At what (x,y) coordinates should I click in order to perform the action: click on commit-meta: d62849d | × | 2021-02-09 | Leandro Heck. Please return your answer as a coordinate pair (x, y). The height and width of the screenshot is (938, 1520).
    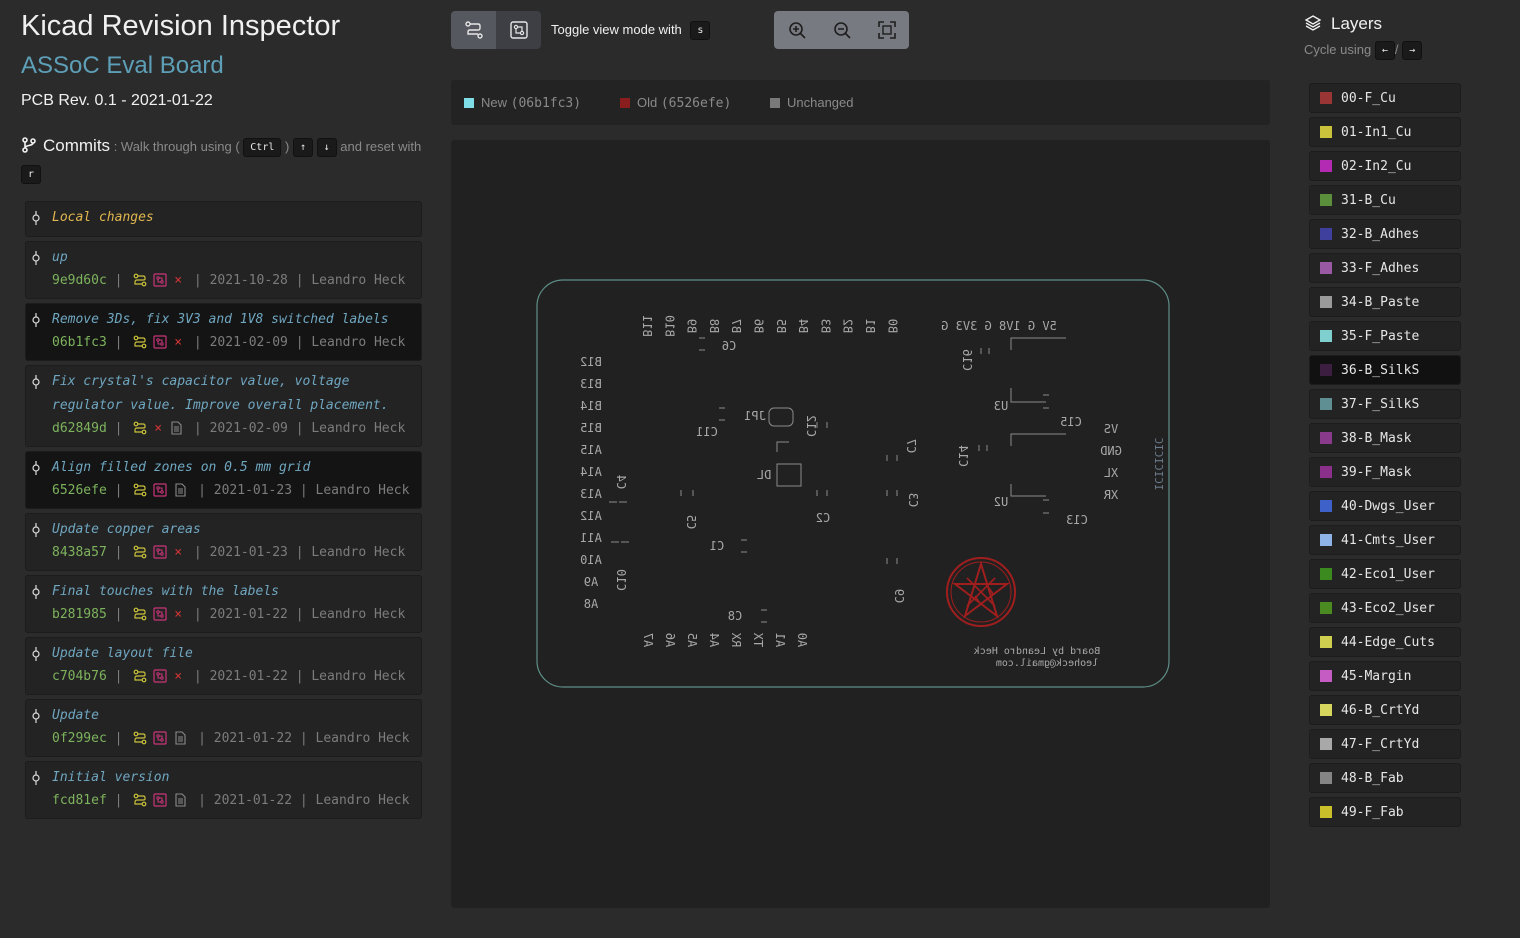
    Looking at the image, I should click on (229, 428).